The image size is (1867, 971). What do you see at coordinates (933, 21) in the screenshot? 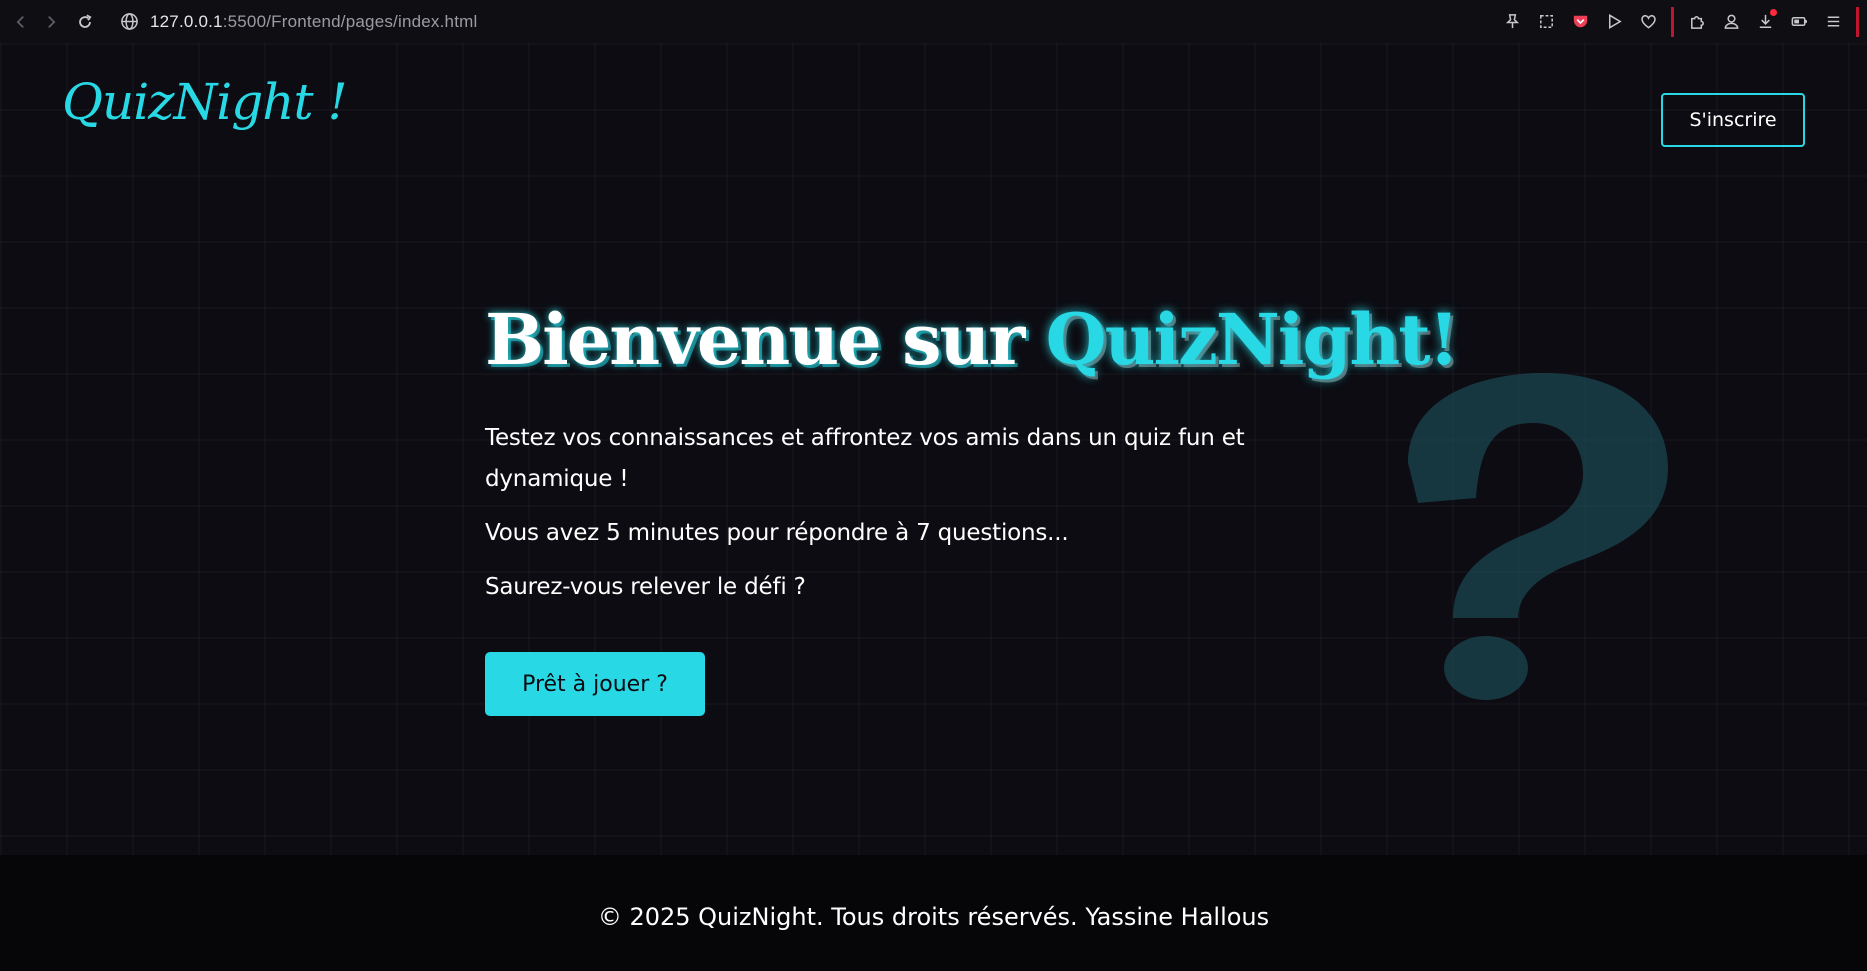
I see `browser-toolbar: 127.0.0.1:5500/Frontend/pages/index.html` at bounding box center [933, 21].